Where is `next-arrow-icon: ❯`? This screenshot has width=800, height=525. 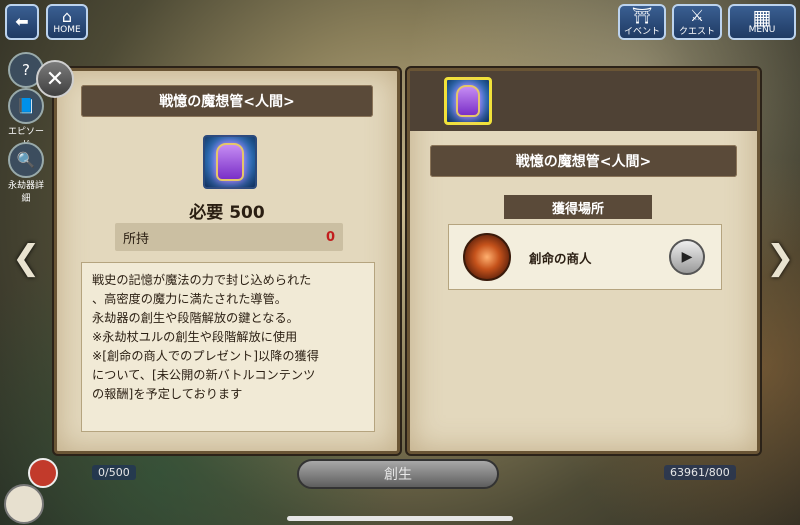 next-arrow-icon: ❯ is located at coordinates (780, 258).